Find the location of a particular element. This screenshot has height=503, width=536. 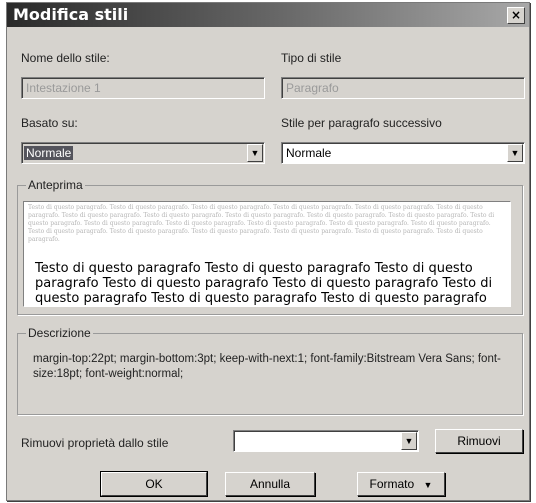

next-style-value: Normale is located at coordinates (309, 153).